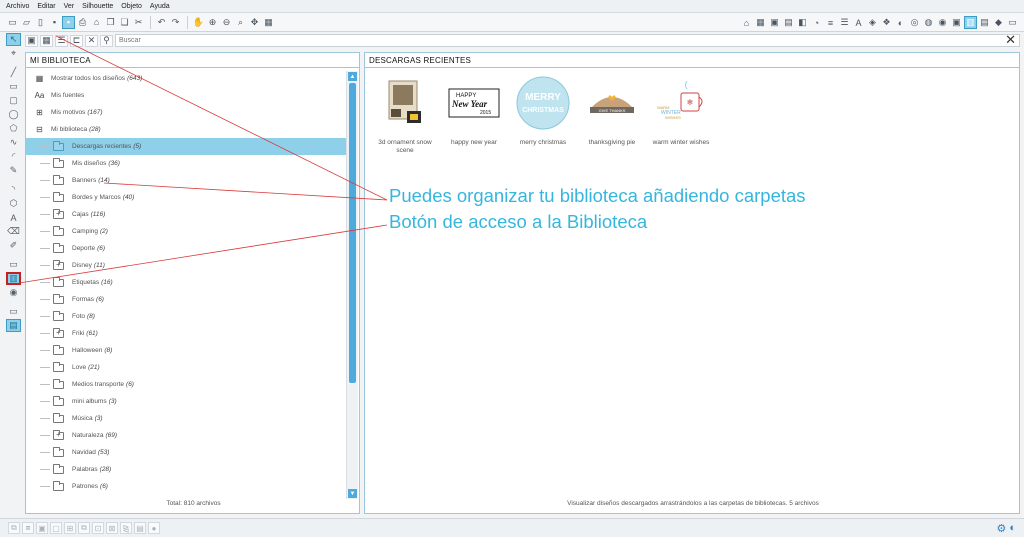  Describe the element at coordinates (28, 528) in the screenshot. I see `ungroup-icon: ⧈` at that location.